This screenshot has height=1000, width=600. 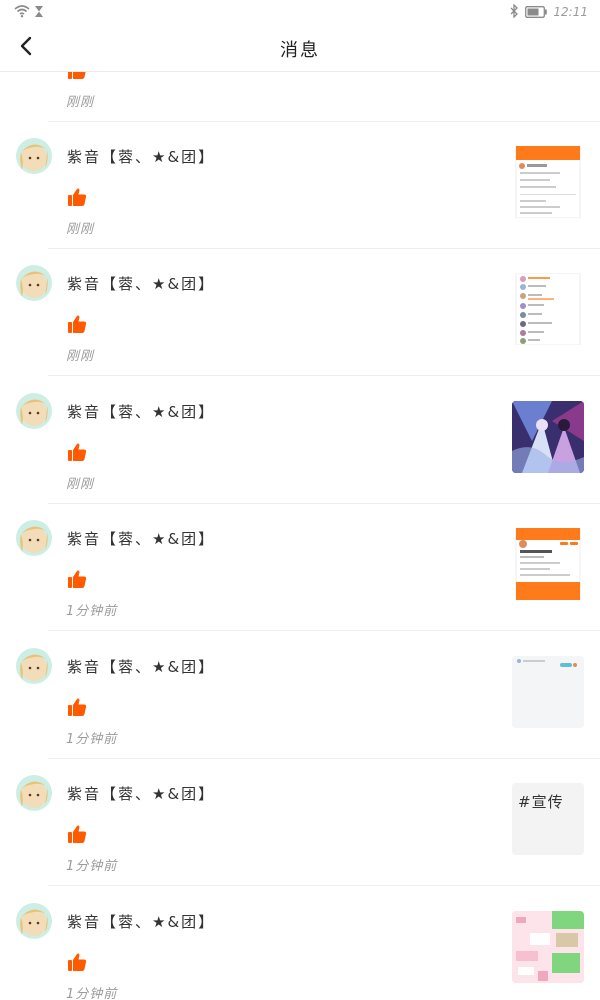 What do you see at coordinates (541, 802) in the screenshot?
I see `thumbnail-text: #宣传` at bounding box center [541, 802].